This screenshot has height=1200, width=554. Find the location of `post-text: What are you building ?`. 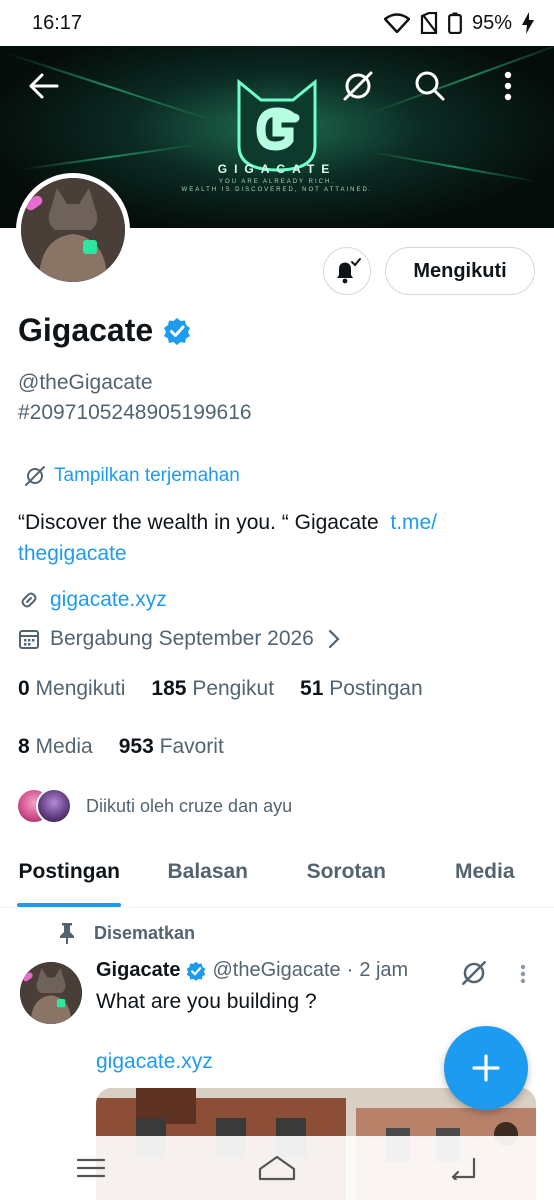

post-text: What are you building ? is located at coordinates (206, 1001).